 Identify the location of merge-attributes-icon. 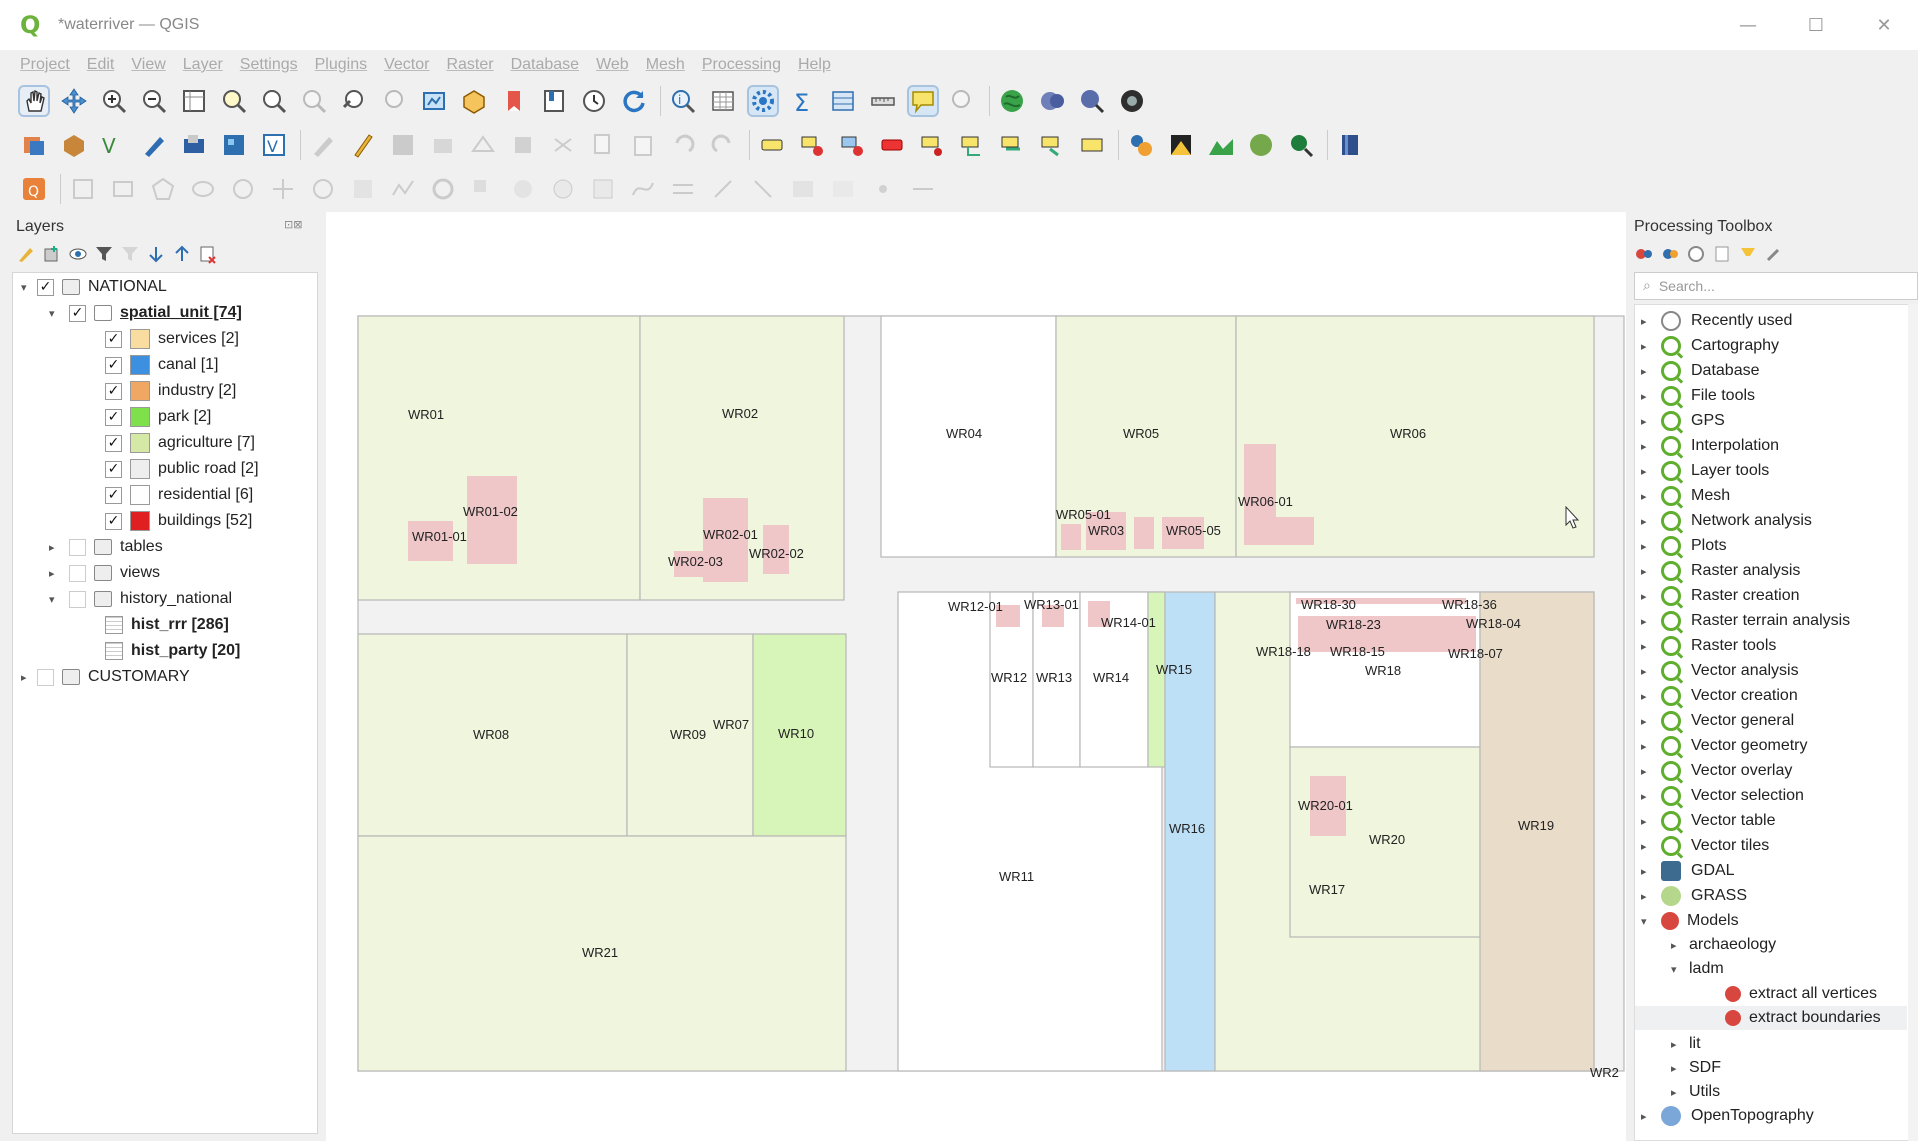
(843, 189).